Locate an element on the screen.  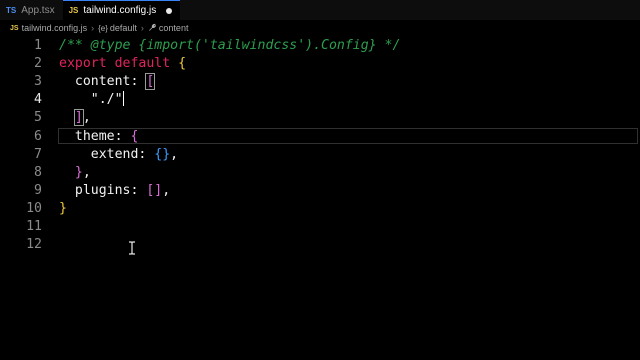
code-line: 7 extend: {}, is located at coordinates (320, 155).